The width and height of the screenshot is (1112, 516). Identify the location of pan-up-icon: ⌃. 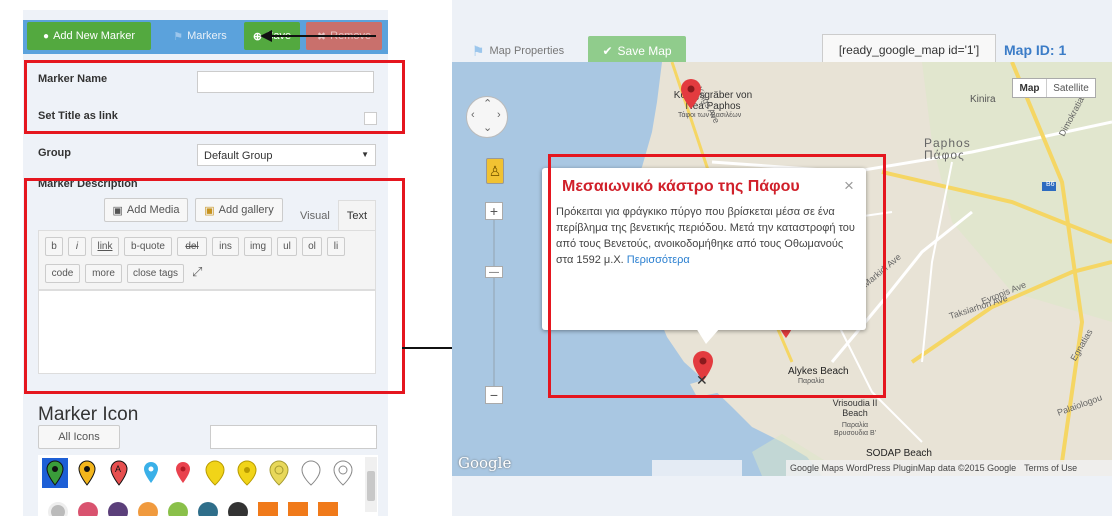
(488, 104).